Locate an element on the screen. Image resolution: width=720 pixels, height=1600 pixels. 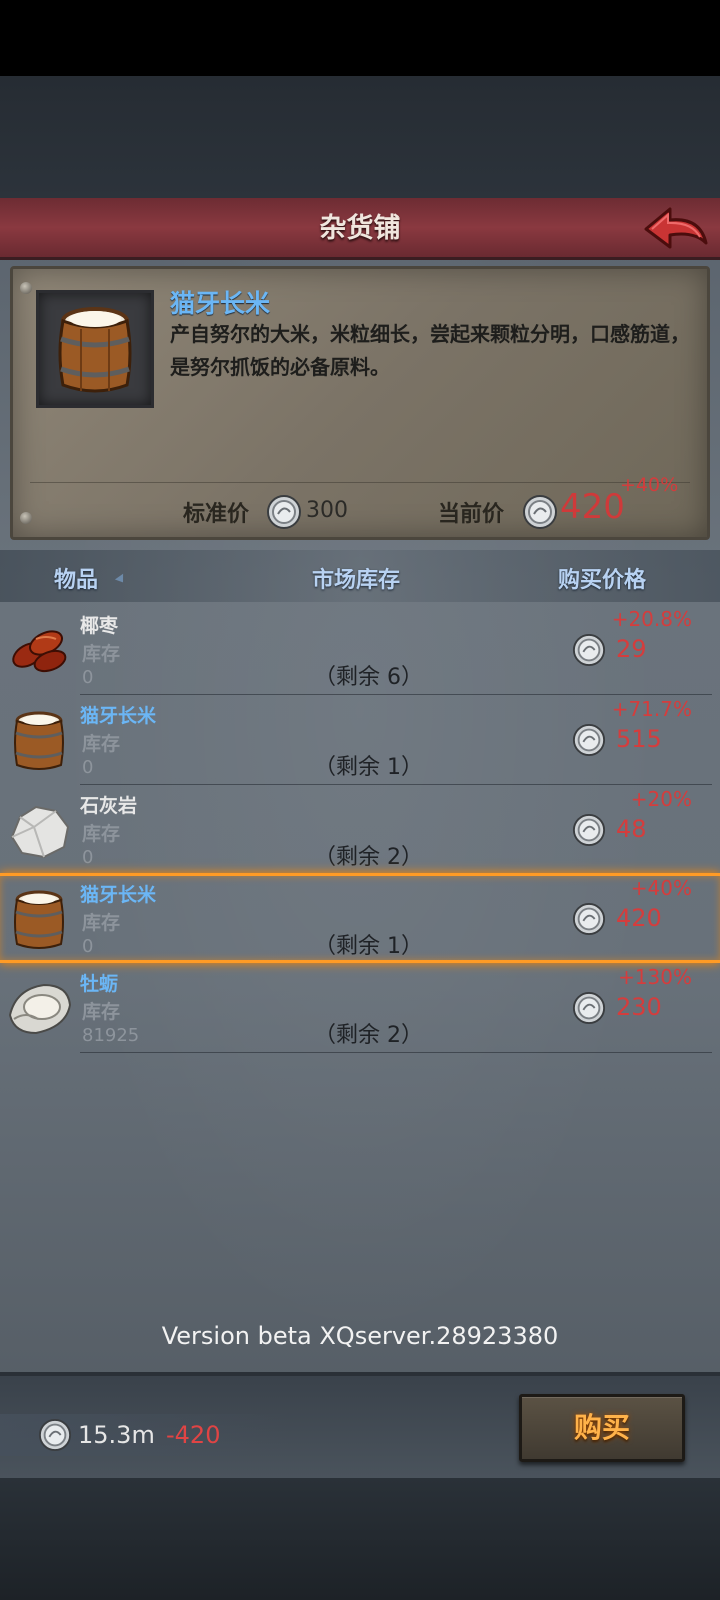
column-price: 购买价格 is located at coordinates (602, 578).